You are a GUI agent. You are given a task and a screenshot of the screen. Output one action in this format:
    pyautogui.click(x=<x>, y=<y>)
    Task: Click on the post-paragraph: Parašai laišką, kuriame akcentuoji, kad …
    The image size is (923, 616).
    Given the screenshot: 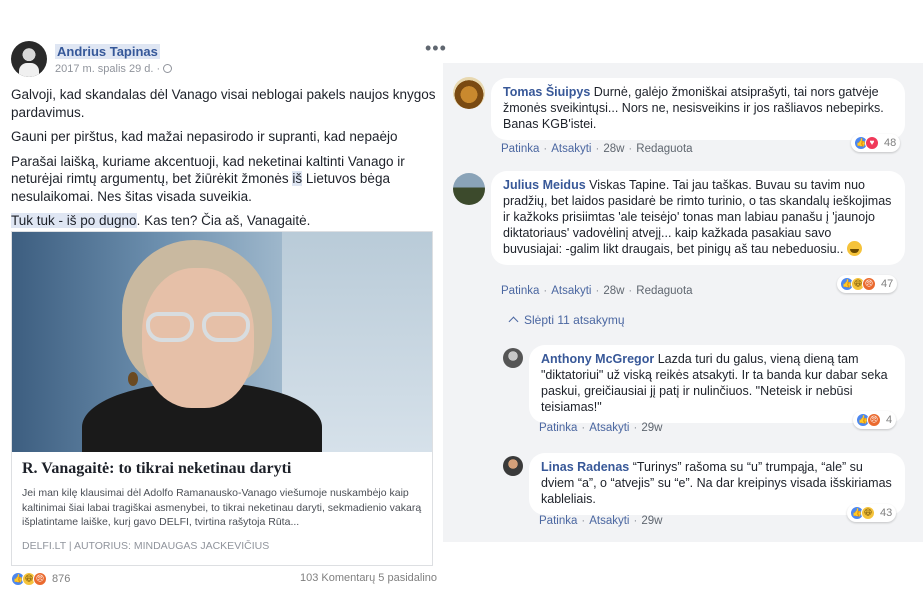 What is the action you would take?
    pyautogui.click(x=223, y=179)
    